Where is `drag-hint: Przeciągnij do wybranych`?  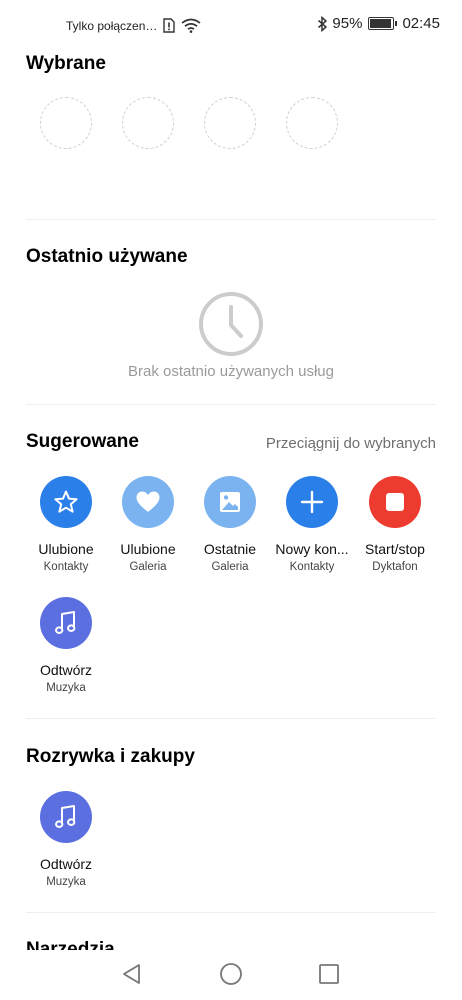 drag-hint: Przeciągnij do wybranych is located at coordinates (350, 443).